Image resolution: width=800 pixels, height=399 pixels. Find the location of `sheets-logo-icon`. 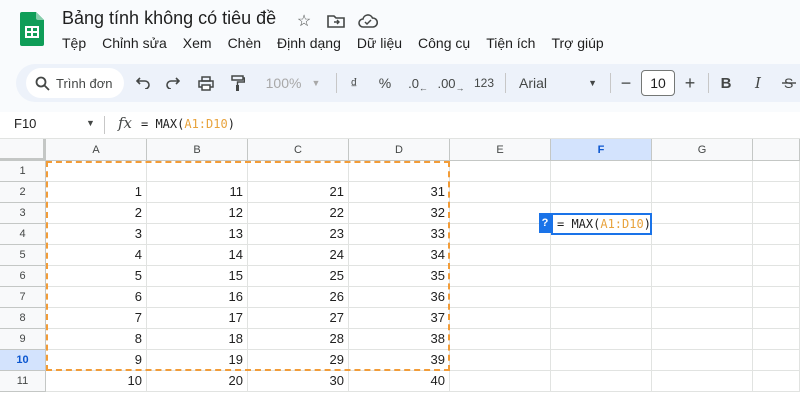

sheets-logo-icon is located at coordinates (32, 29).